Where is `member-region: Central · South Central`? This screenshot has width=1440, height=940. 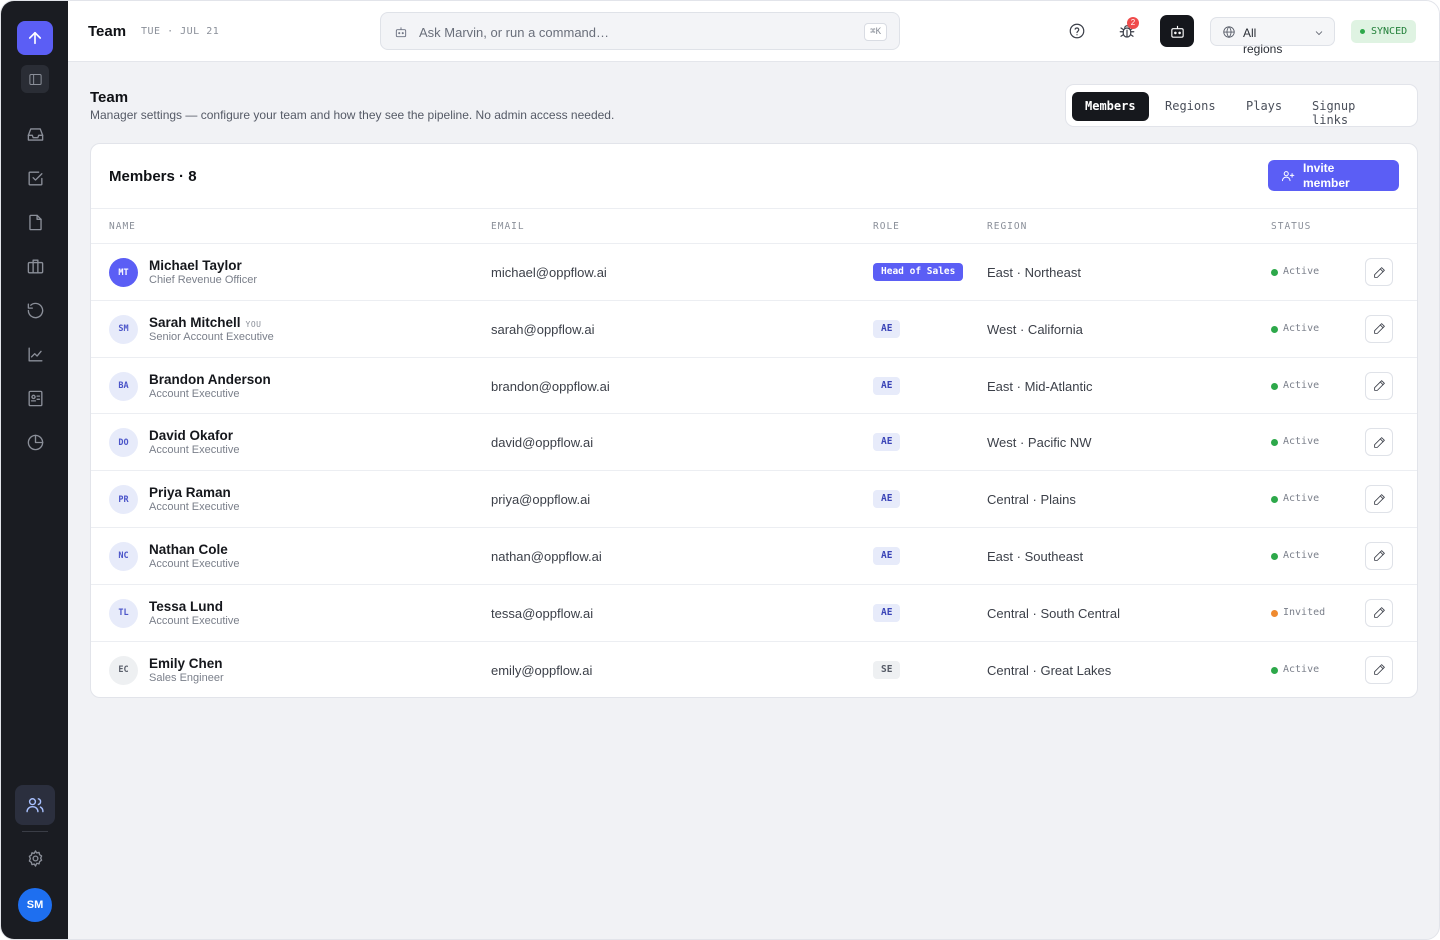
member-region: Central · South Central is located at coordinates (1053, 613).